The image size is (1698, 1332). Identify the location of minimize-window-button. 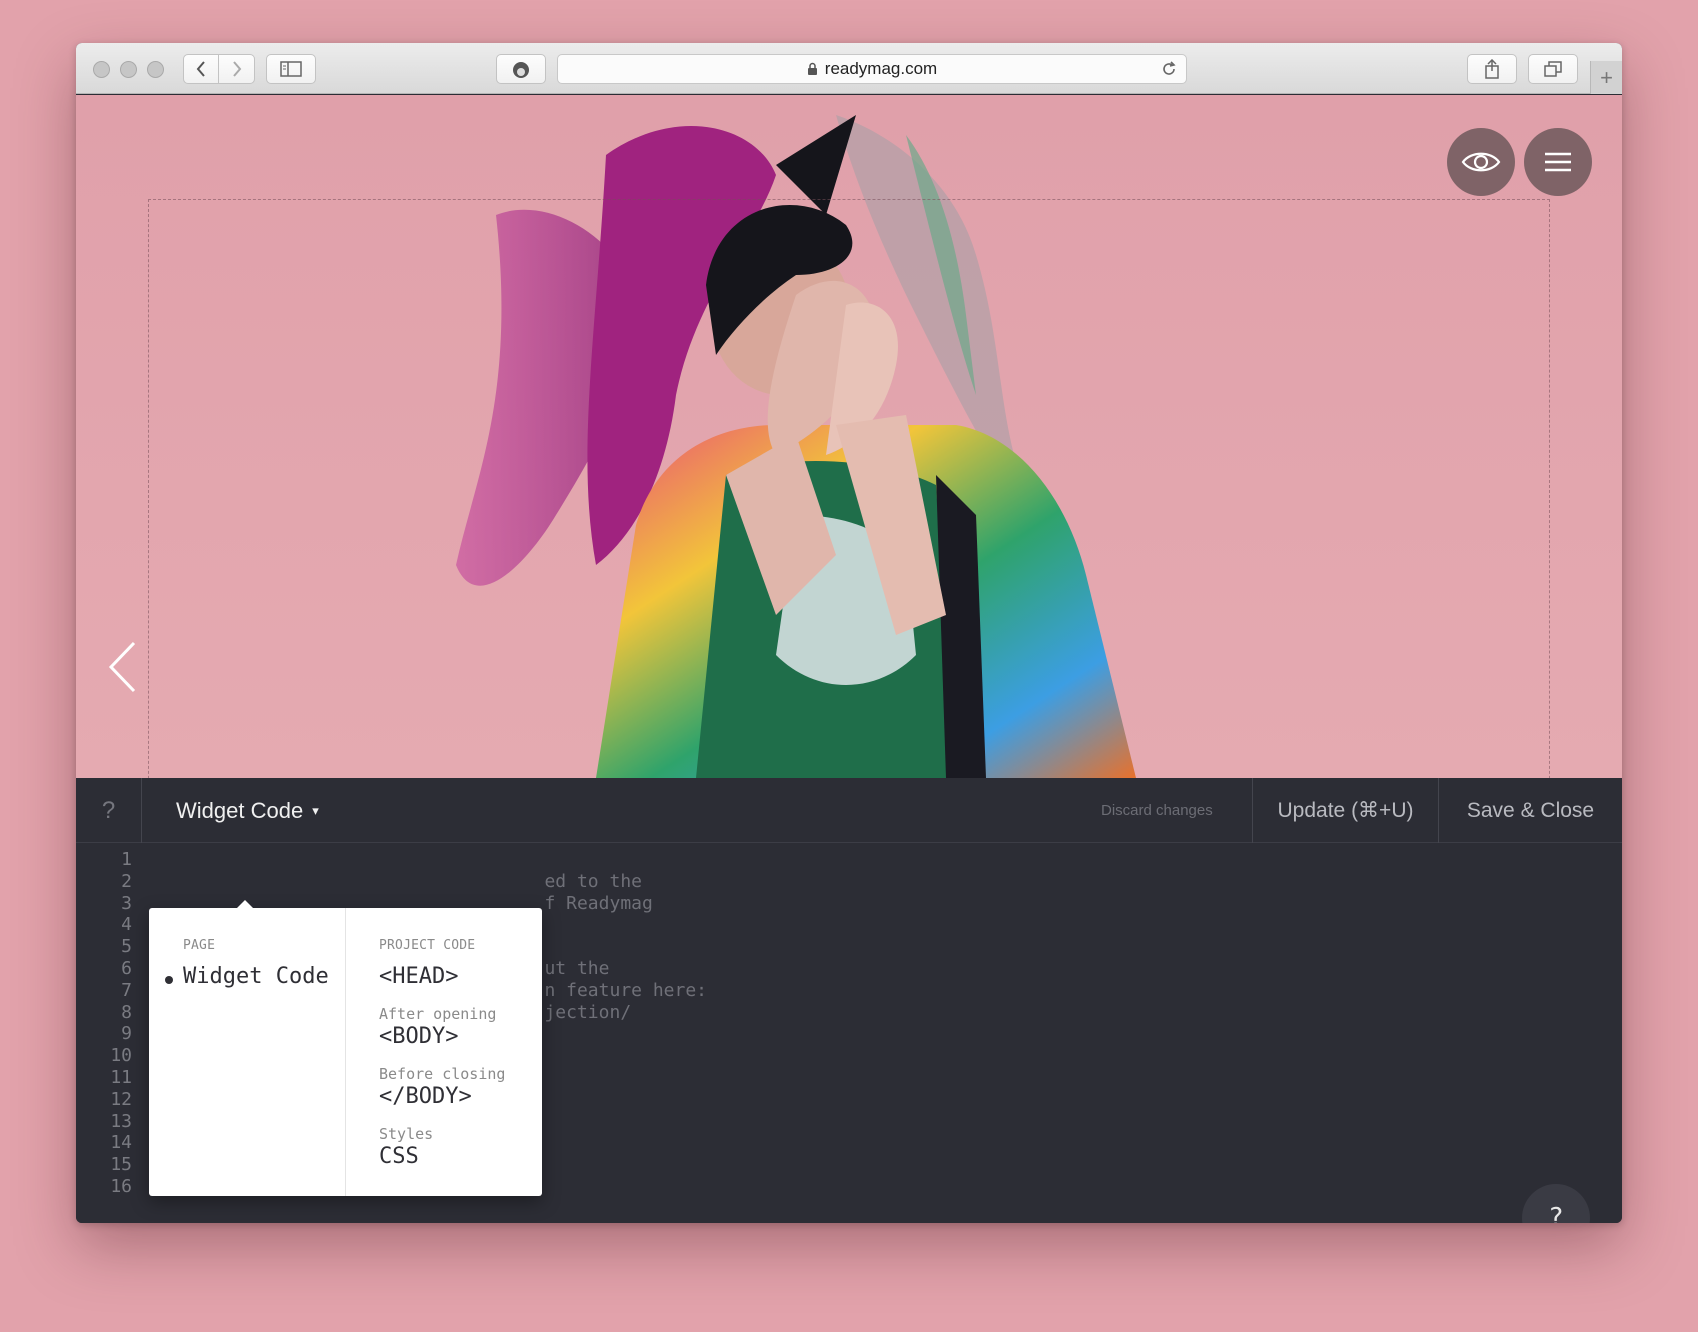
(128, 69).